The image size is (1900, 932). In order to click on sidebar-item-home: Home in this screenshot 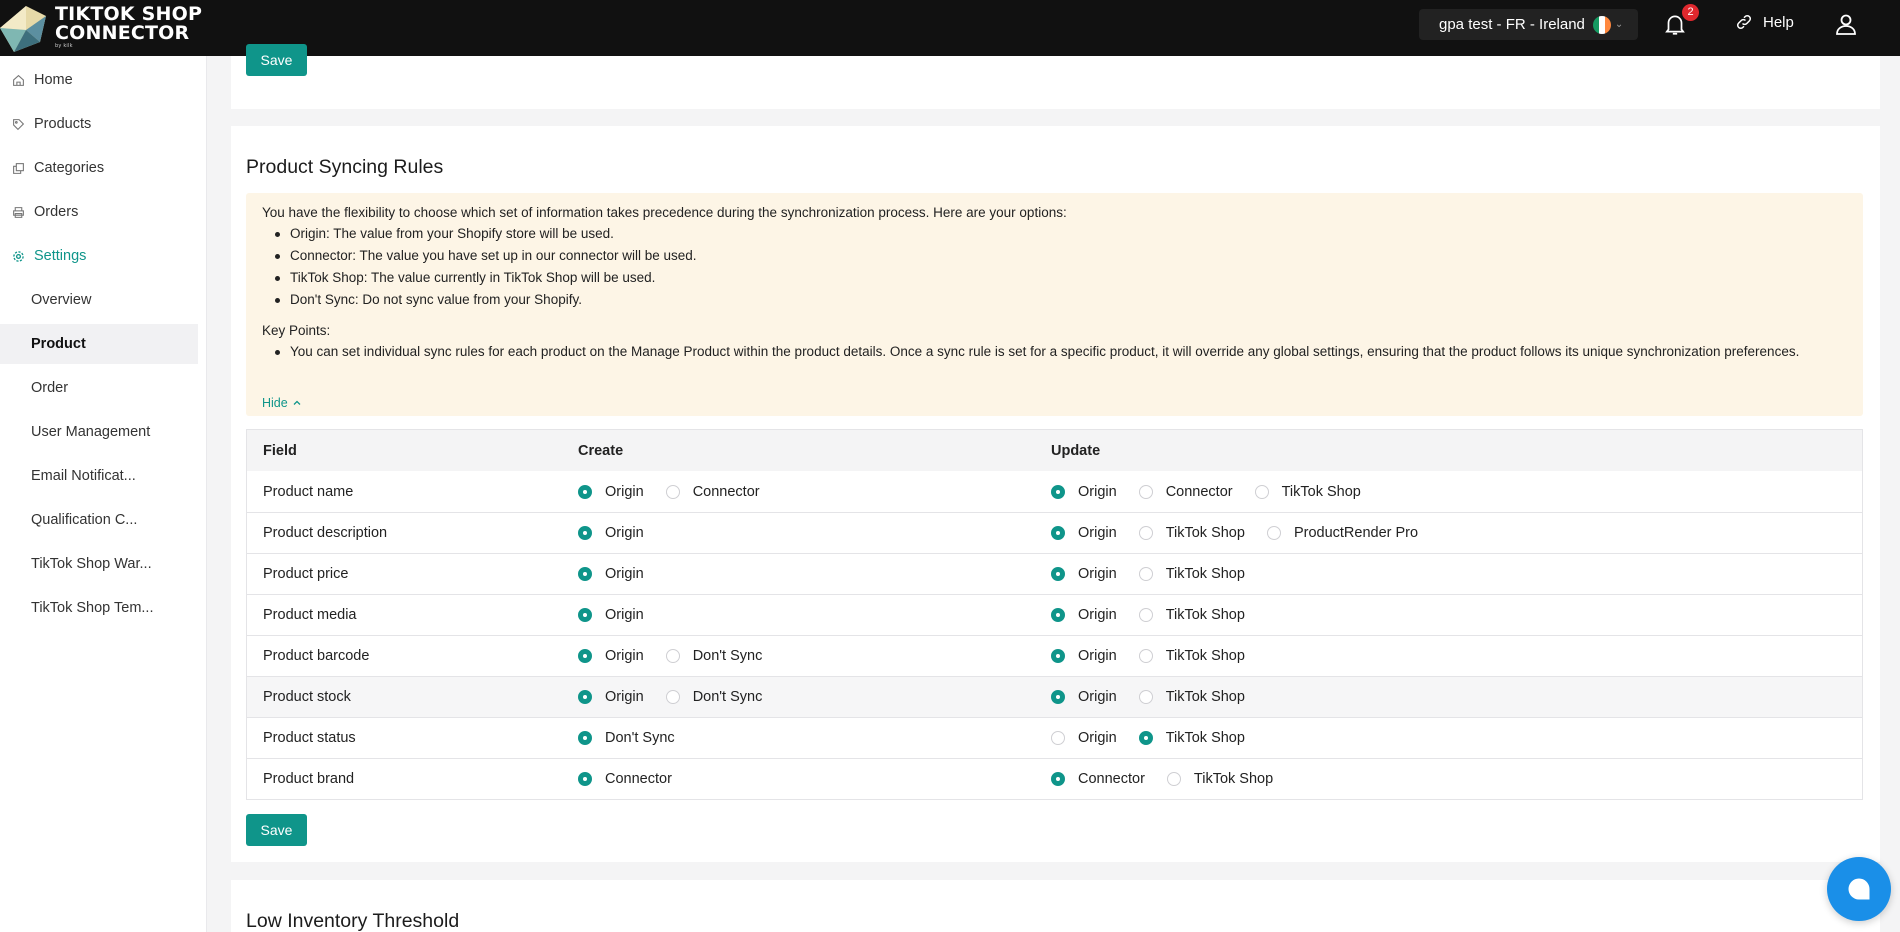, I will do `click(99, 80)`.